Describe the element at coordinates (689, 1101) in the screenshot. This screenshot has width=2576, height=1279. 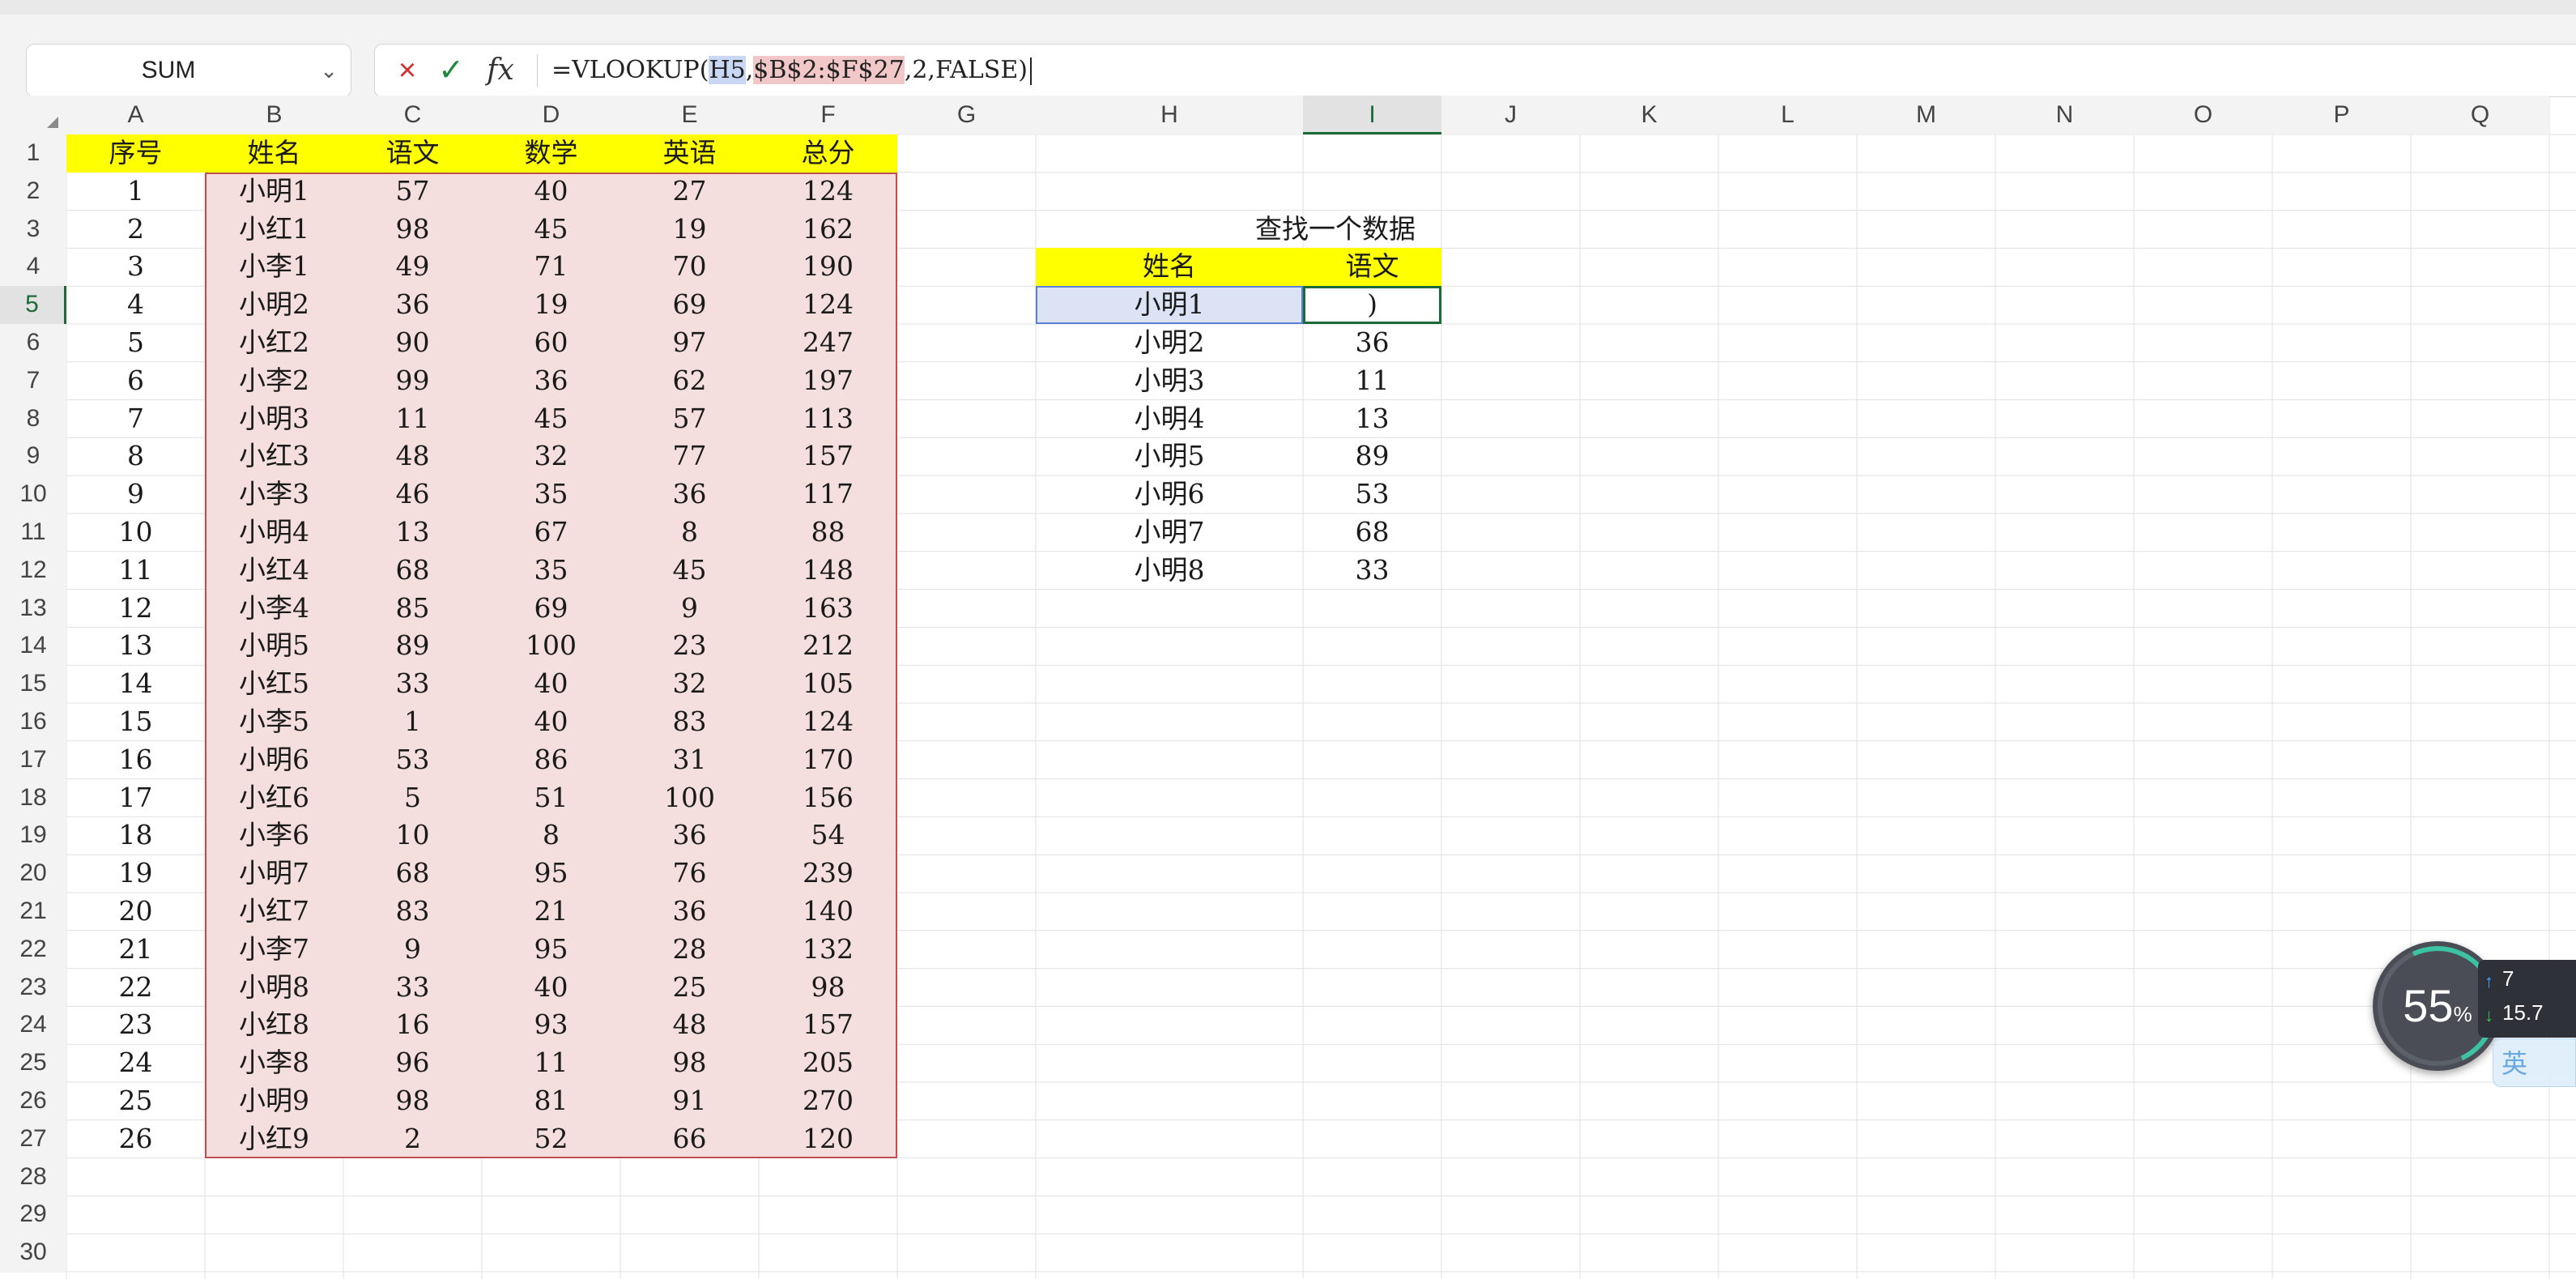
I see `table-cell: 91` at that location.